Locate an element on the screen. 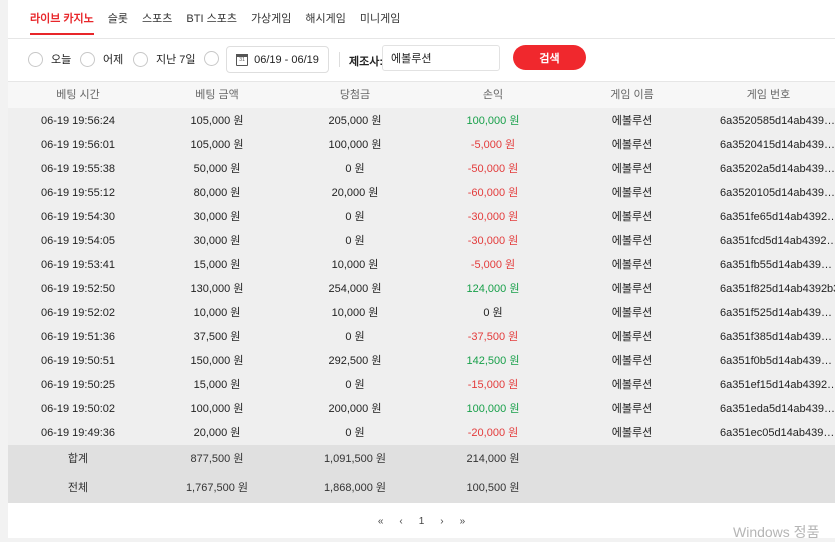  cell-bet-amount: 80,000 원 is located at coordinates (217, 193).